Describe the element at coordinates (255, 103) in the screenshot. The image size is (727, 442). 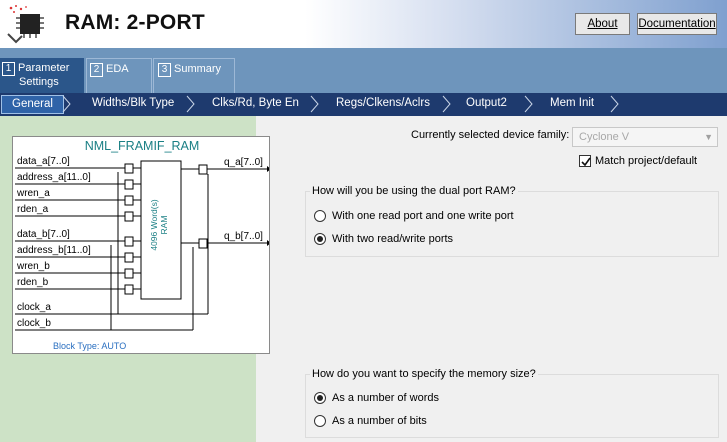
I see `subtab-clks: Clks/Rd, Byte En` at that location.